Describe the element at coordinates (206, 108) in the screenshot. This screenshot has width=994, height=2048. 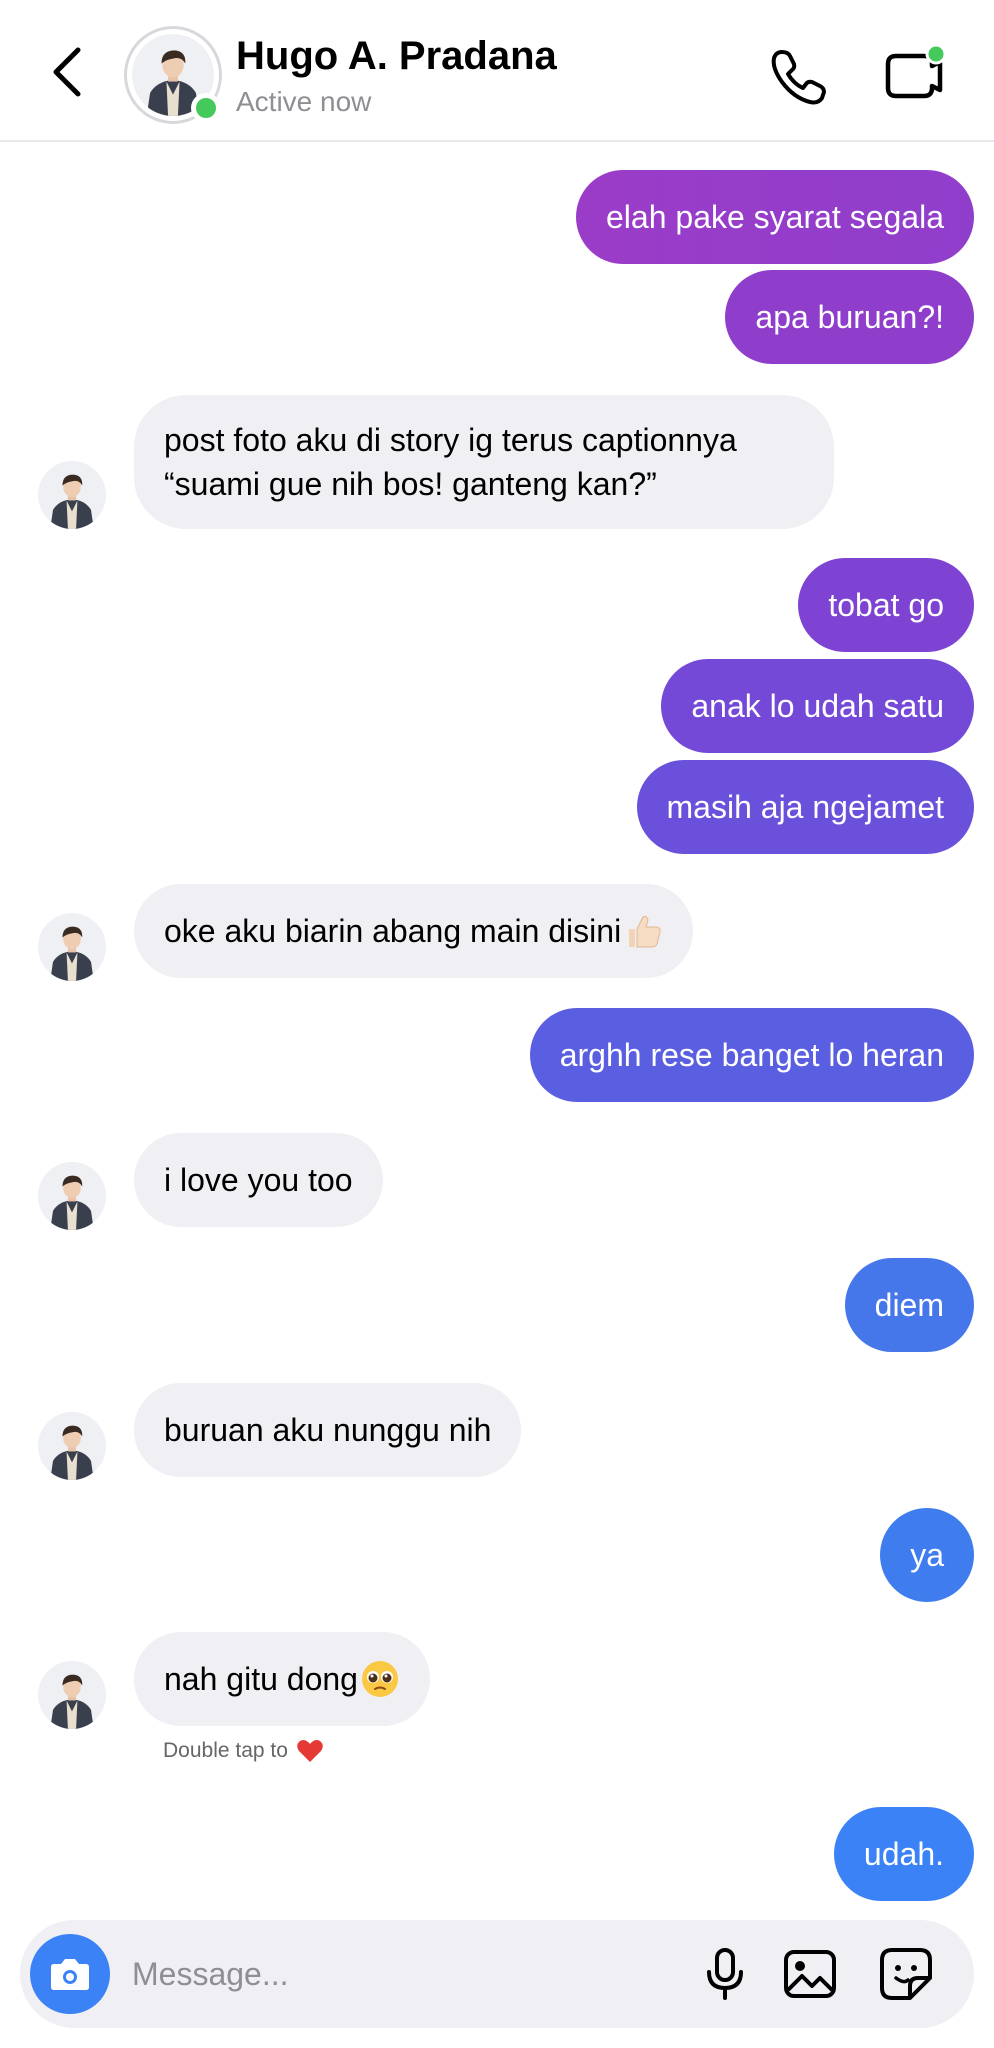
I see `online-status-dot` at that location.